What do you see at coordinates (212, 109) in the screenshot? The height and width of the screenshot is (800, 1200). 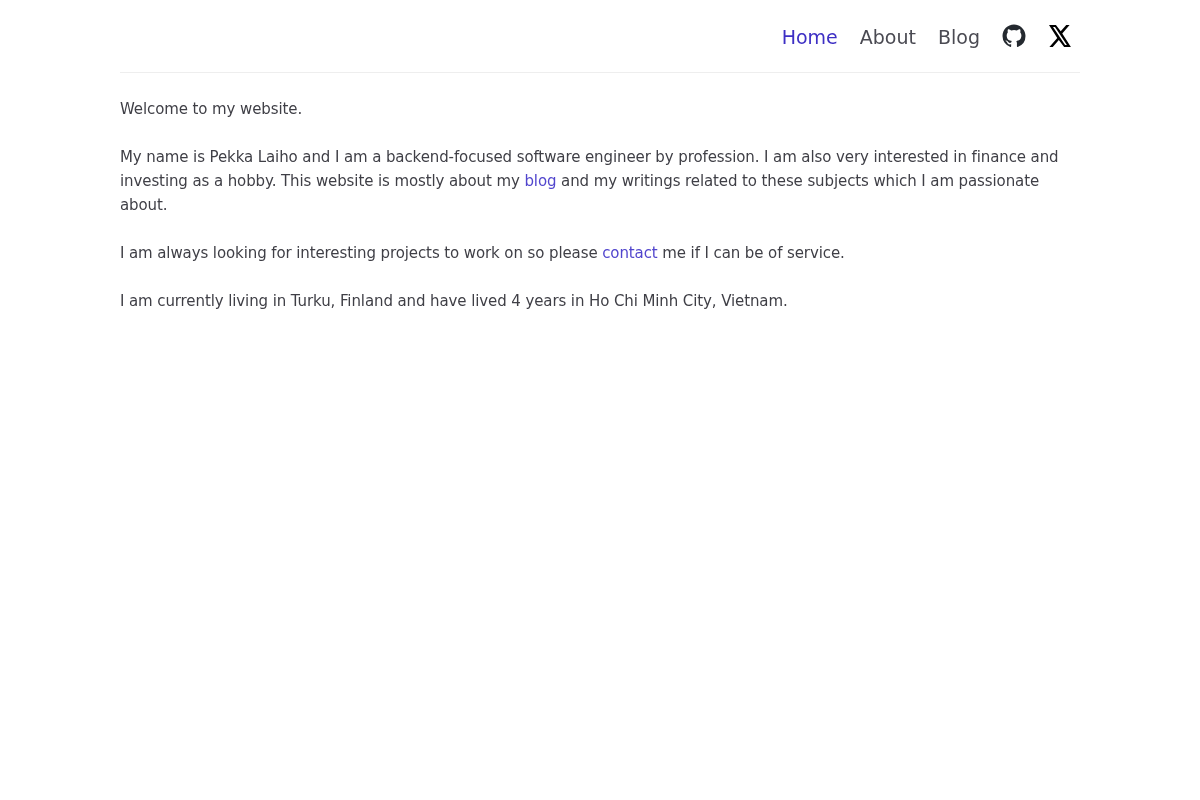 I see `paragraph: Welcome to my website.` at bounding box center [212, 109].